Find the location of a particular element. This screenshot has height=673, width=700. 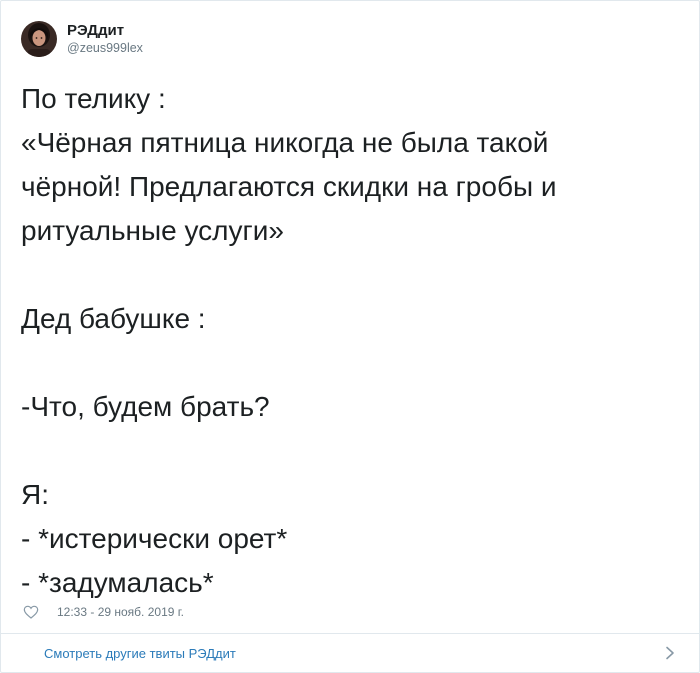

chevron-right-icon is located at coordinates (670, 653).